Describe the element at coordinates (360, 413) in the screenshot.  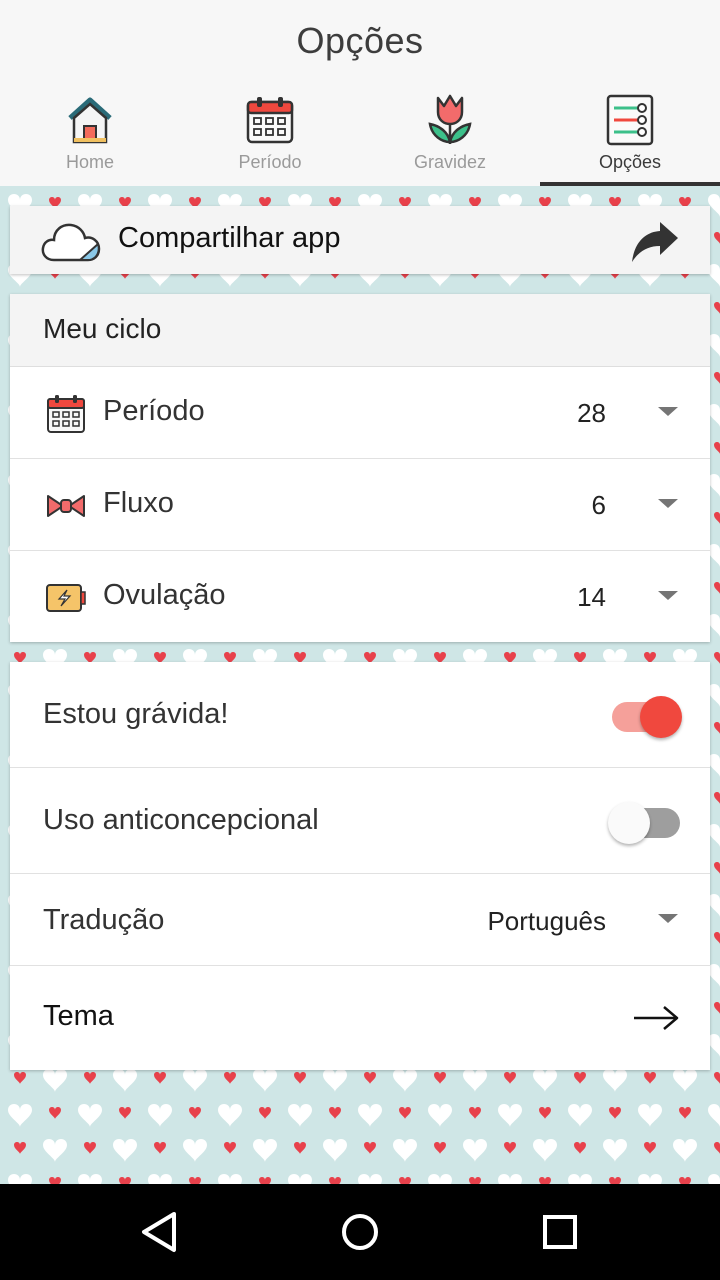
I see `cycle-row-periodo: Período 28` at that location.